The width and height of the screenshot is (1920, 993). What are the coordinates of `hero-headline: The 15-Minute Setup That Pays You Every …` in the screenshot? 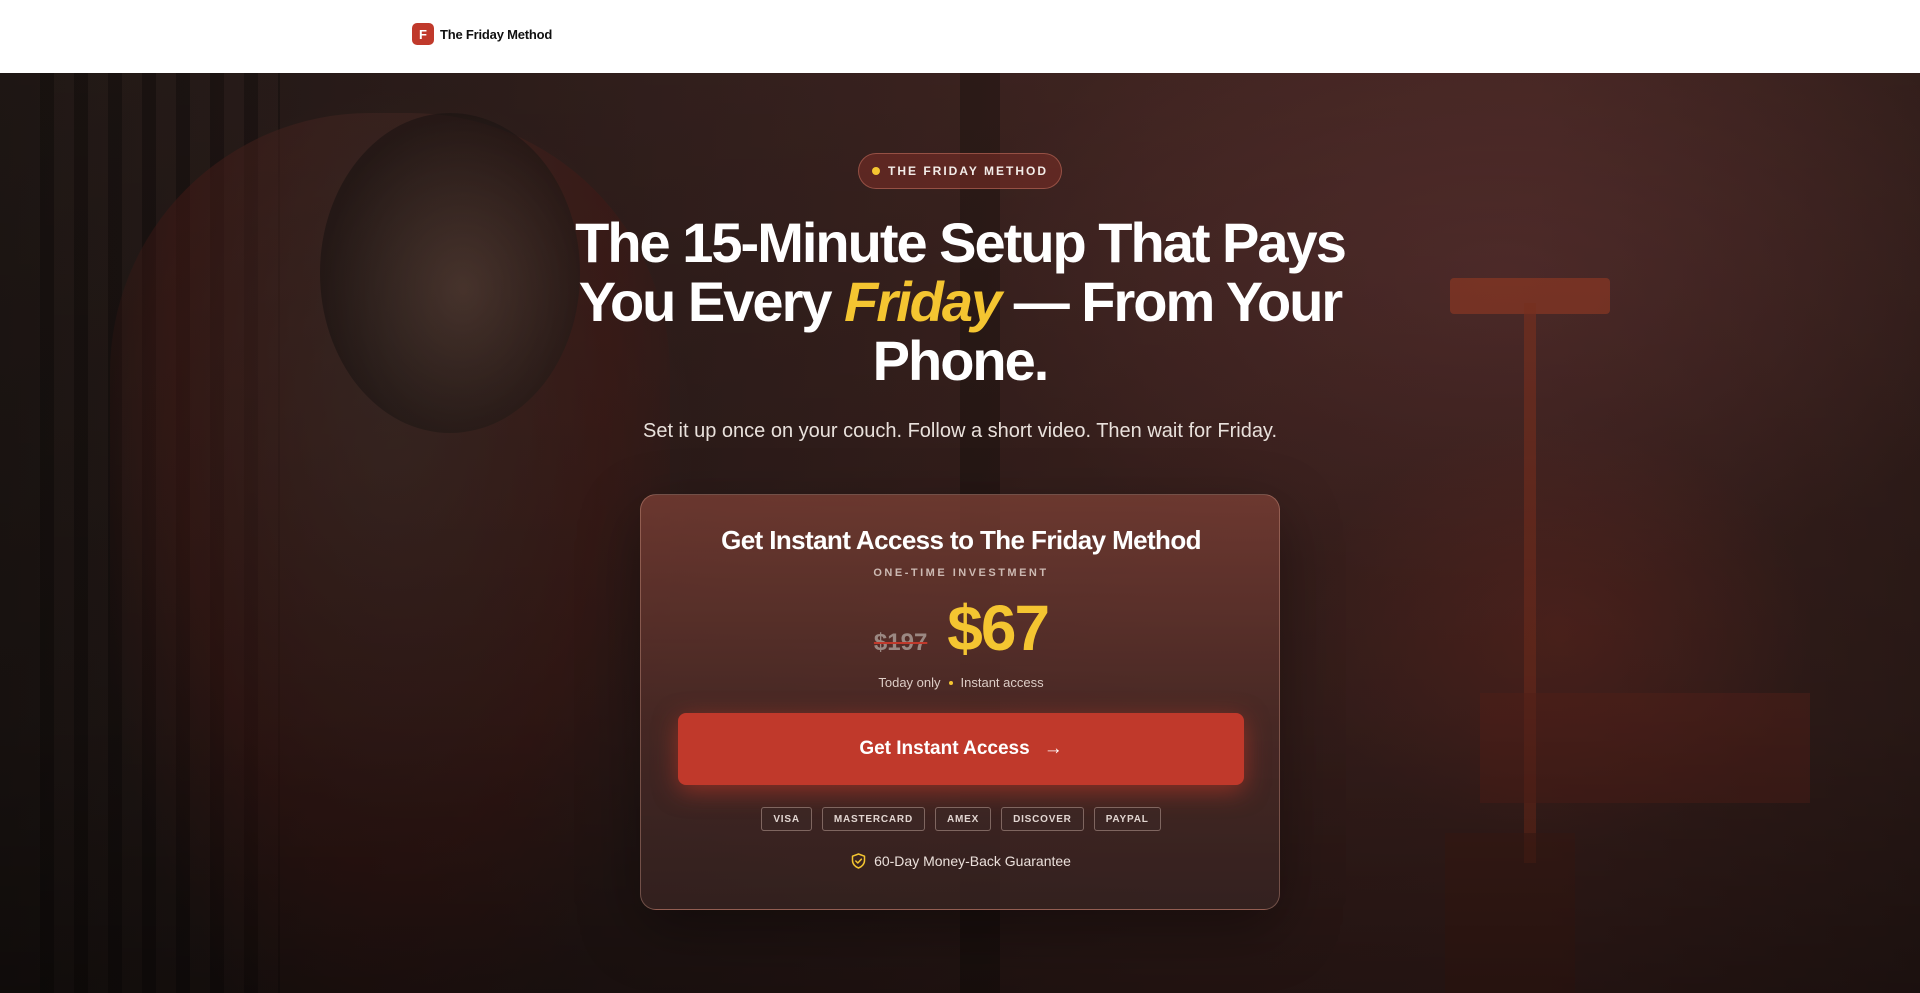 It's located at (960, 301).